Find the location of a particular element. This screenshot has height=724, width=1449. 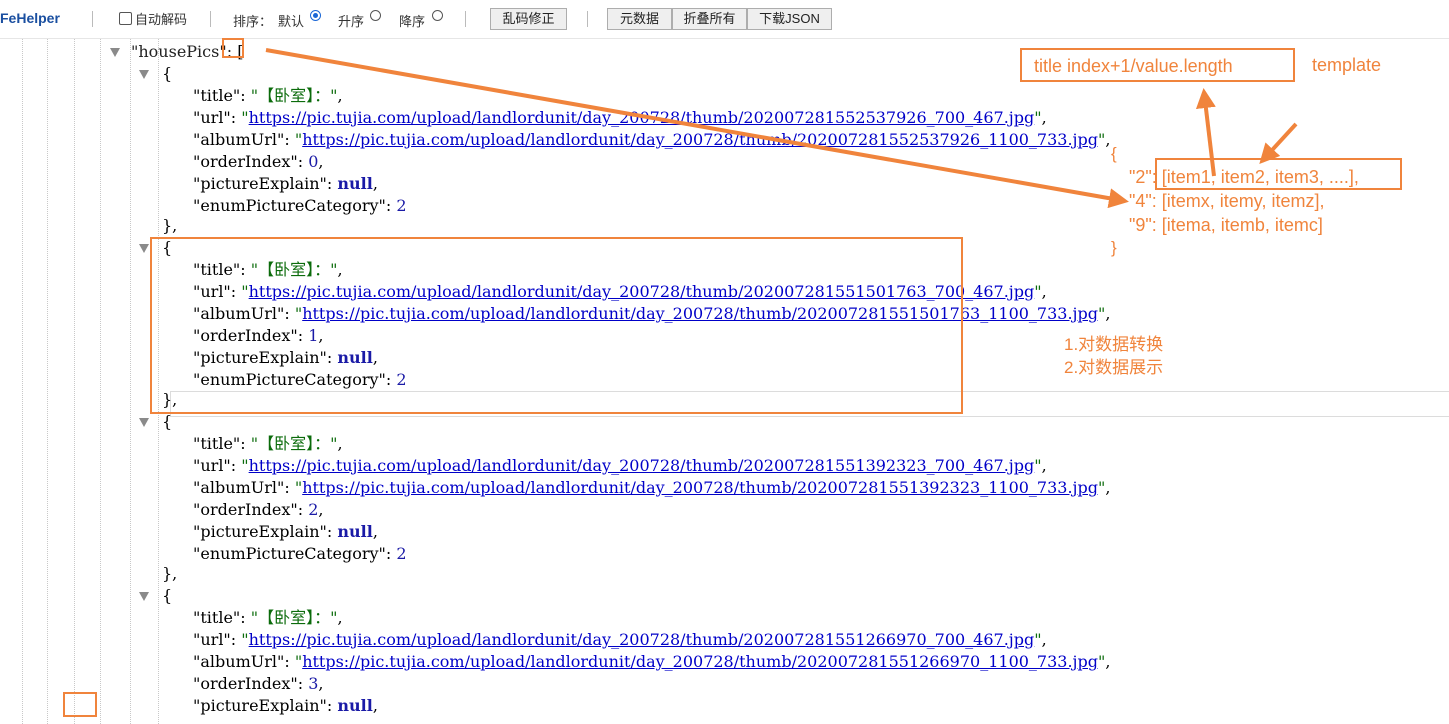

template-label: template is located at coordinates (1347, 65).